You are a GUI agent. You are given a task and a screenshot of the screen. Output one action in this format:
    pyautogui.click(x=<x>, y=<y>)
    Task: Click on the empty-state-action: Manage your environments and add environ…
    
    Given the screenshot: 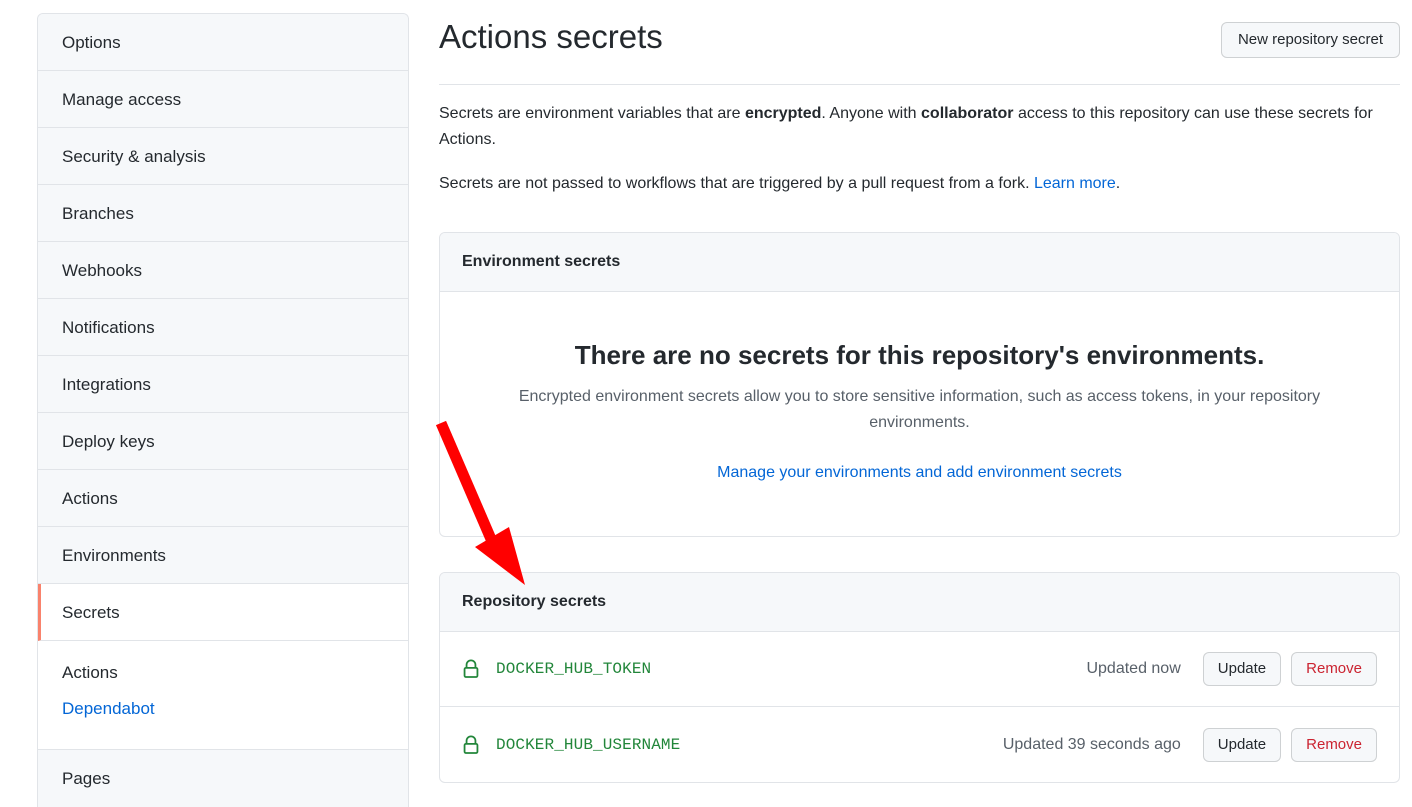 What is the action you would take?
    pyautogui.click(x=919, y=473)
    